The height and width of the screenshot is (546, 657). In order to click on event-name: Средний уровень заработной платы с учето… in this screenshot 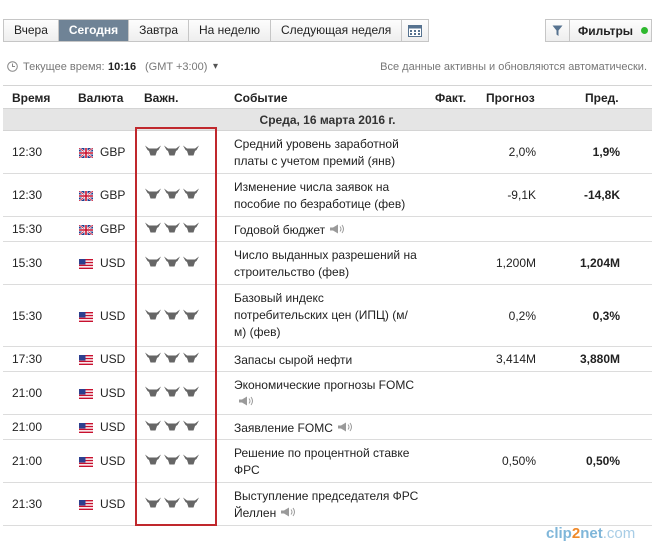, I will do `click(326, 150)`.